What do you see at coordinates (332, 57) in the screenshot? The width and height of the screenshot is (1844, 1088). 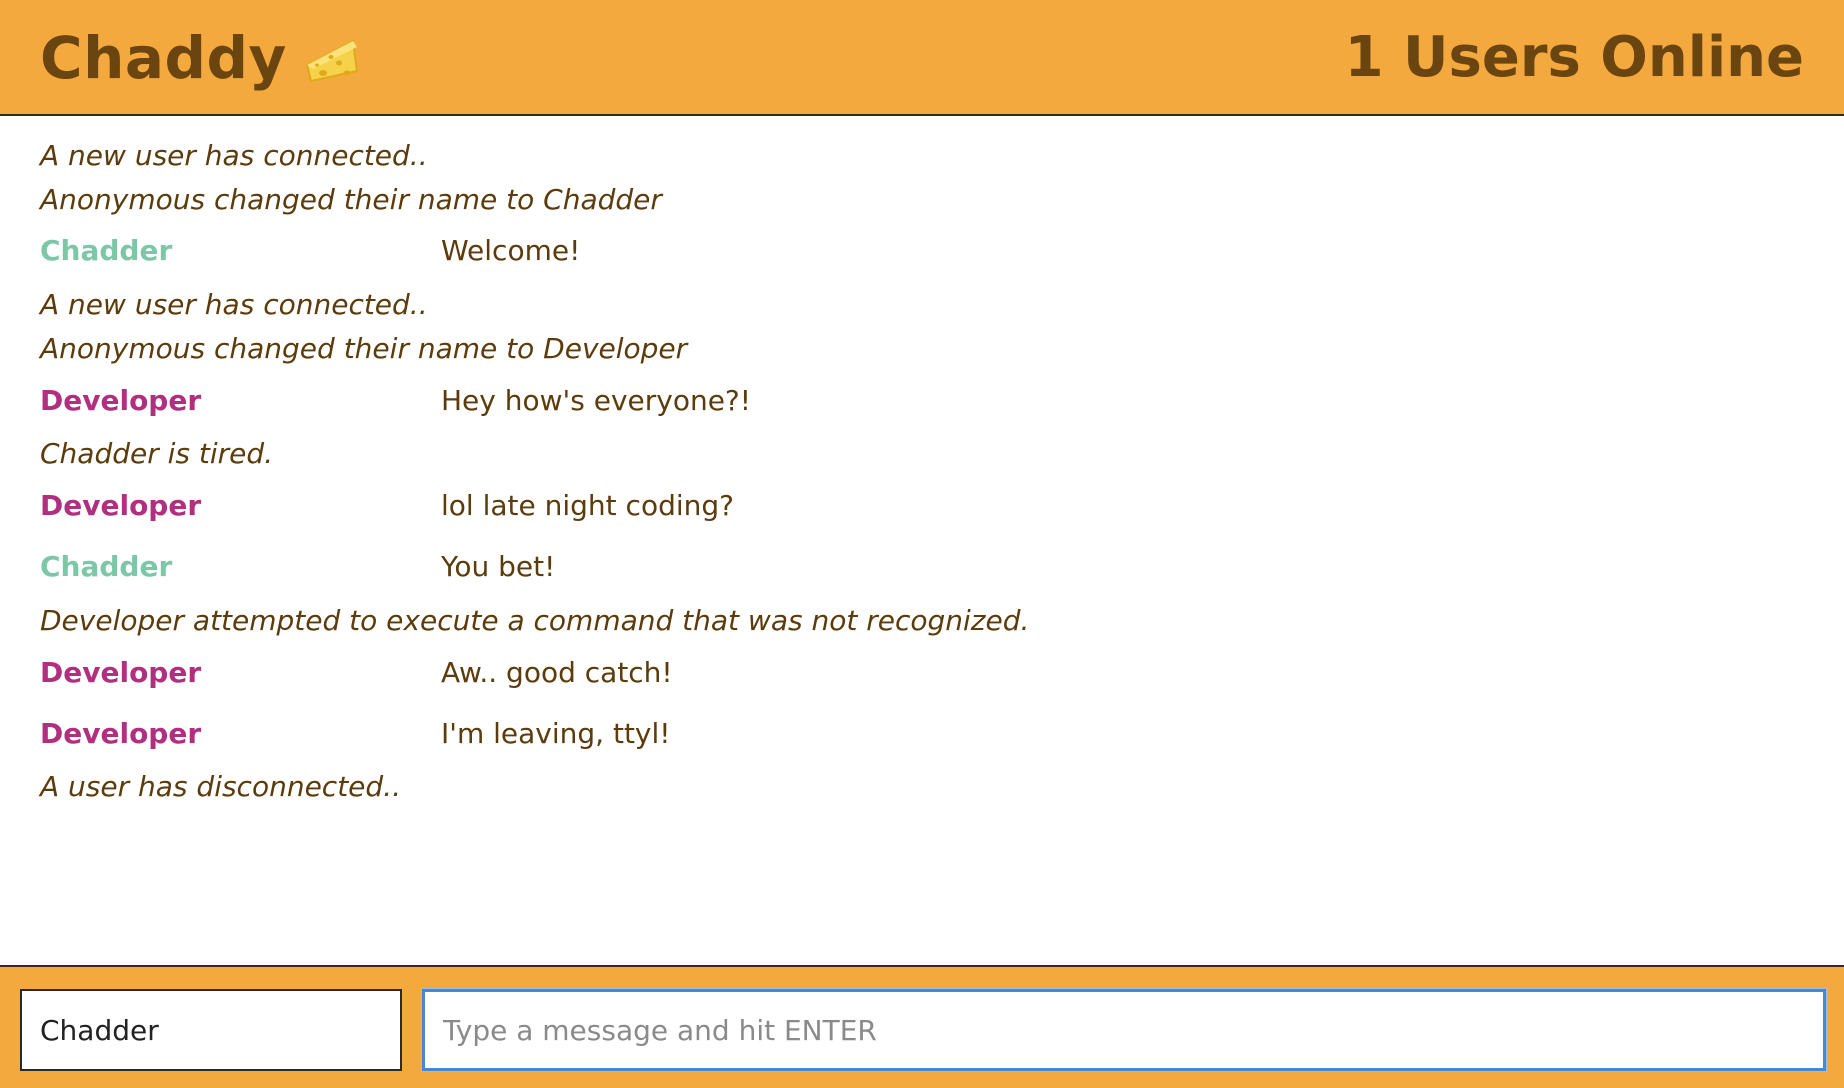 I see `cheese-icon` at bounding box center [332, 57].